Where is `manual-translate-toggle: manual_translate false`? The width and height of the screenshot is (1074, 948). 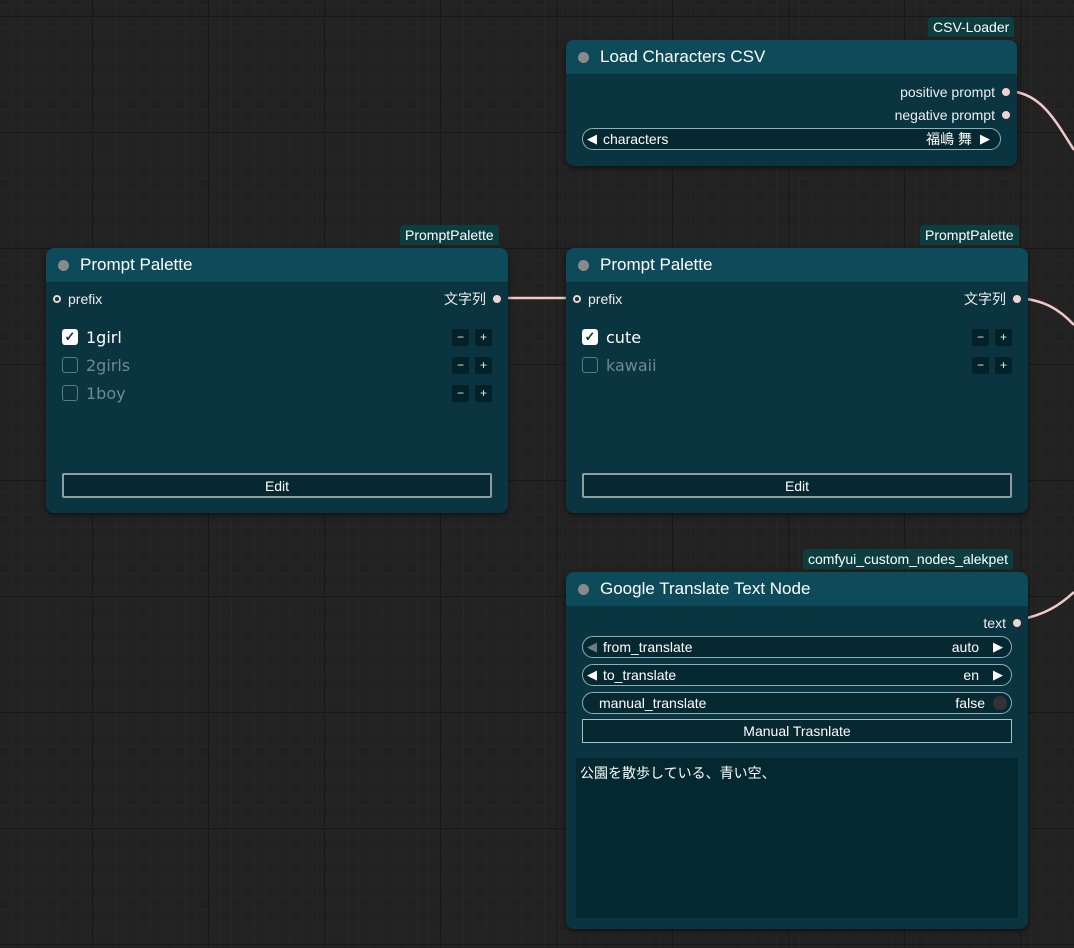
manual-translate-toggle: manual_translate false is located at coordinates (797, 703).